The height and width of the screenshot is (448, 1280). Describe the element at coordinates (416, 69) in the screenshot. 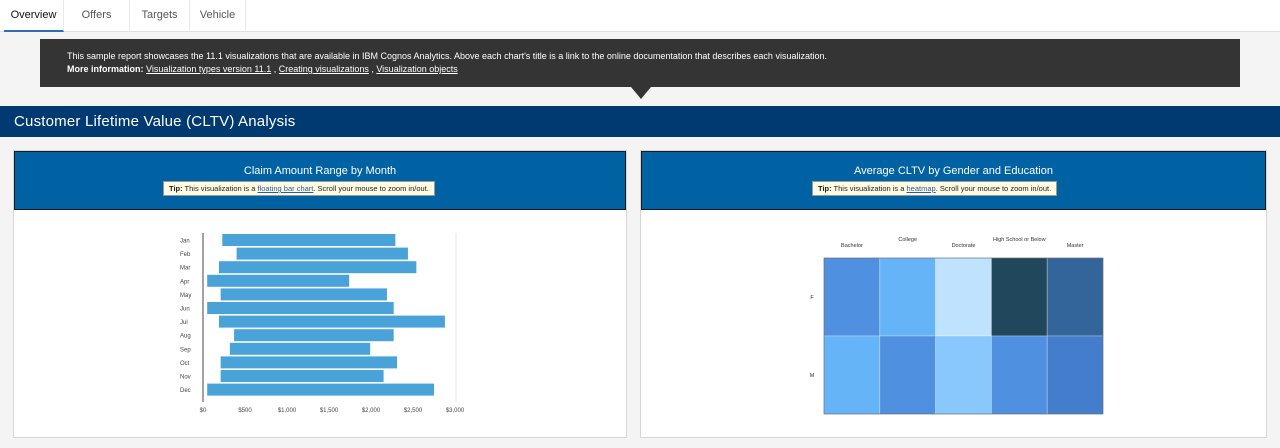

I see `link-visualization-objects: Visualization objects` at that location.